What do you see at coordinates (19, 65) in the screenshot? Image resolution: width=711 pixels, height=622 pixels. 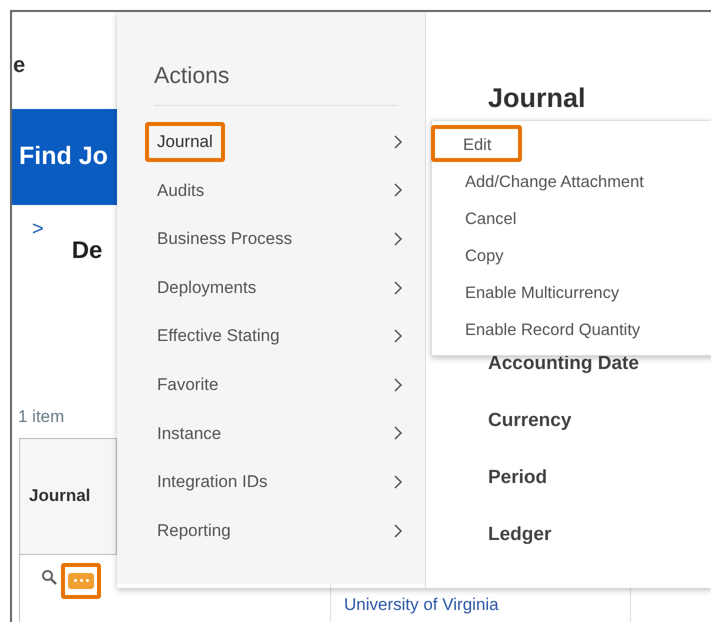 I see `page-title: e` at bounding box center [19, 65].